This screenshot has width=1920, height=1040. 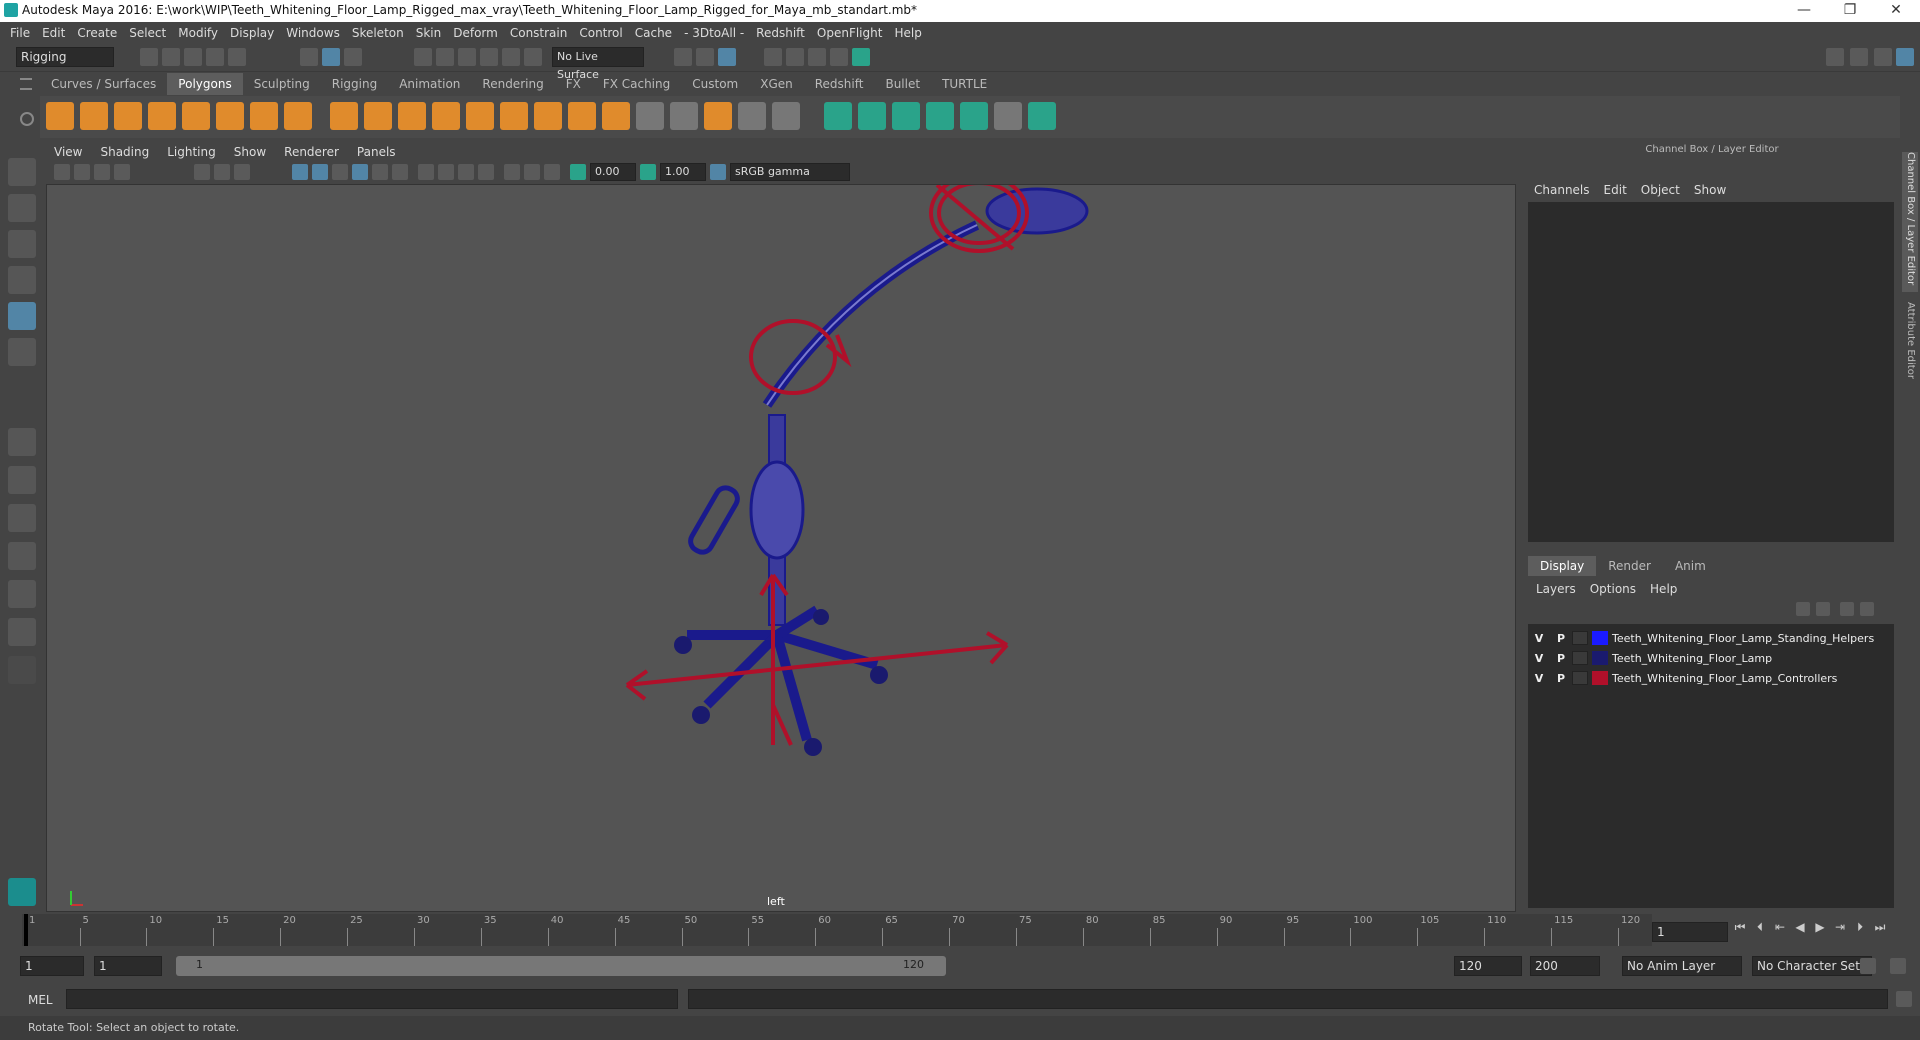 I want to click on menu-create: Create, so click(x=97, y=33).